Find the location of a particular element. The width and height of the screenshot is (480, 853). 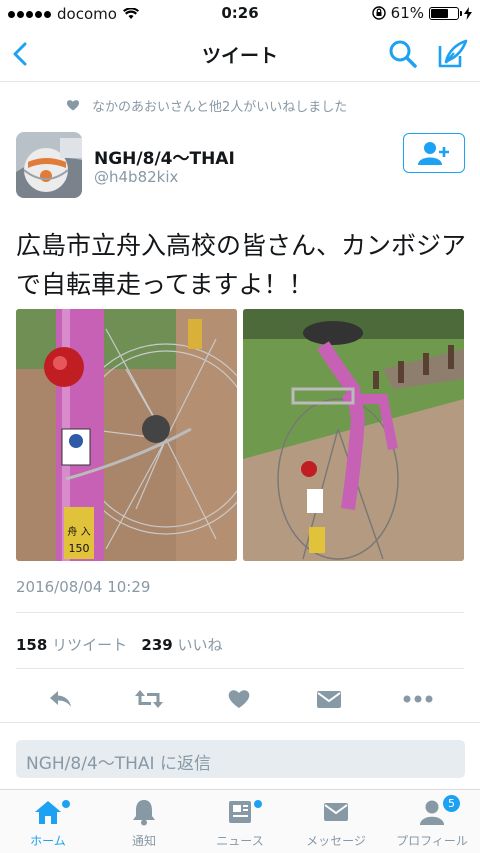

status-right: 61% is located at coordinates (421, 13).